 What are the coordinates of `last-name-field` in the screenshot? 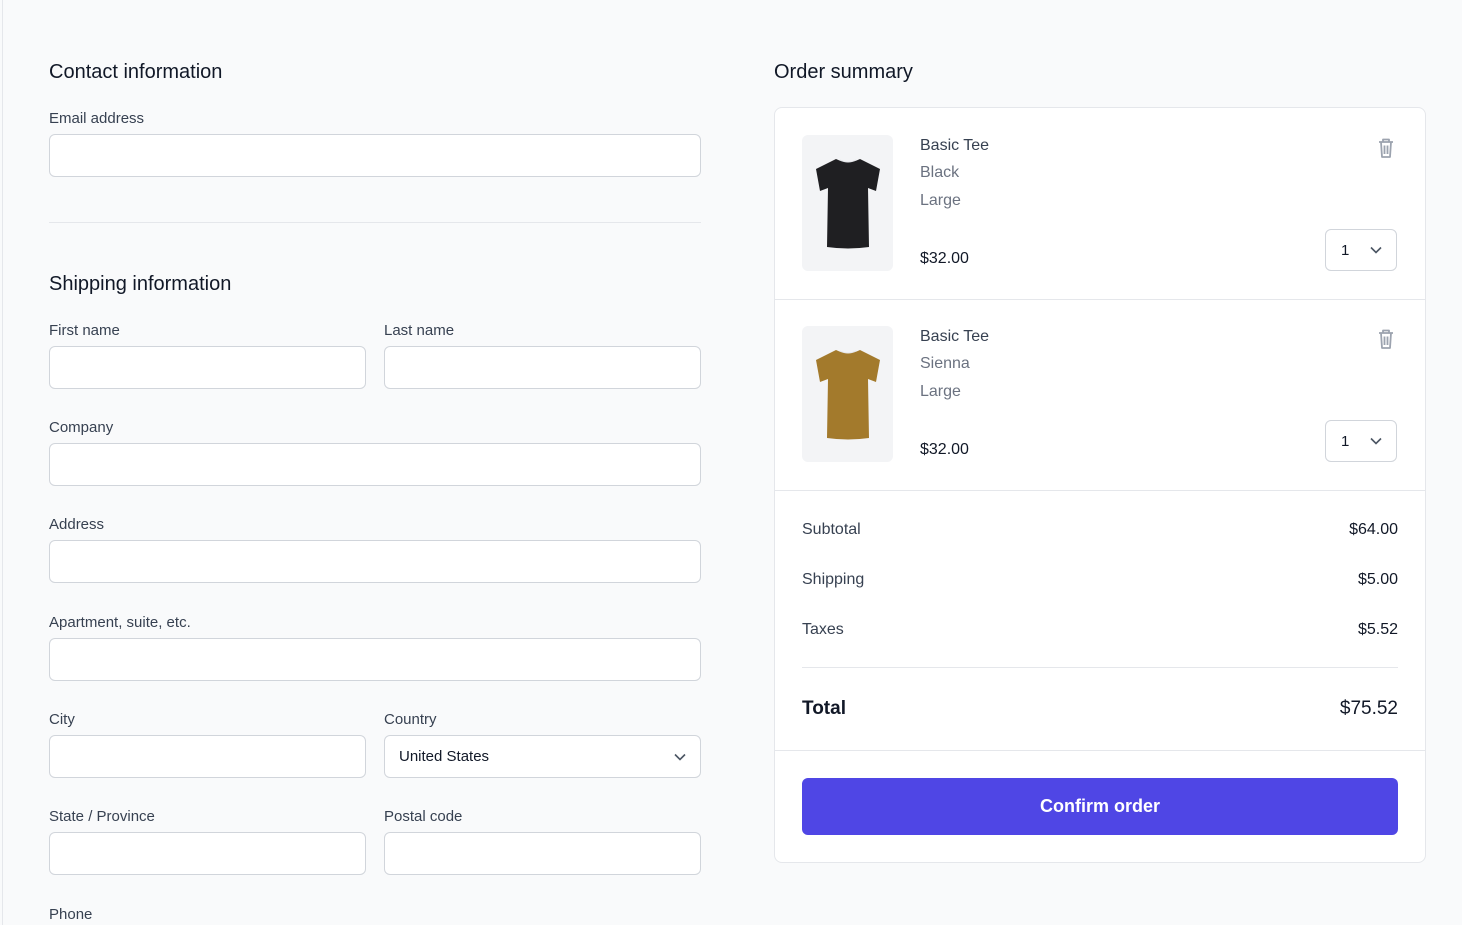 It's located at (542, 367).